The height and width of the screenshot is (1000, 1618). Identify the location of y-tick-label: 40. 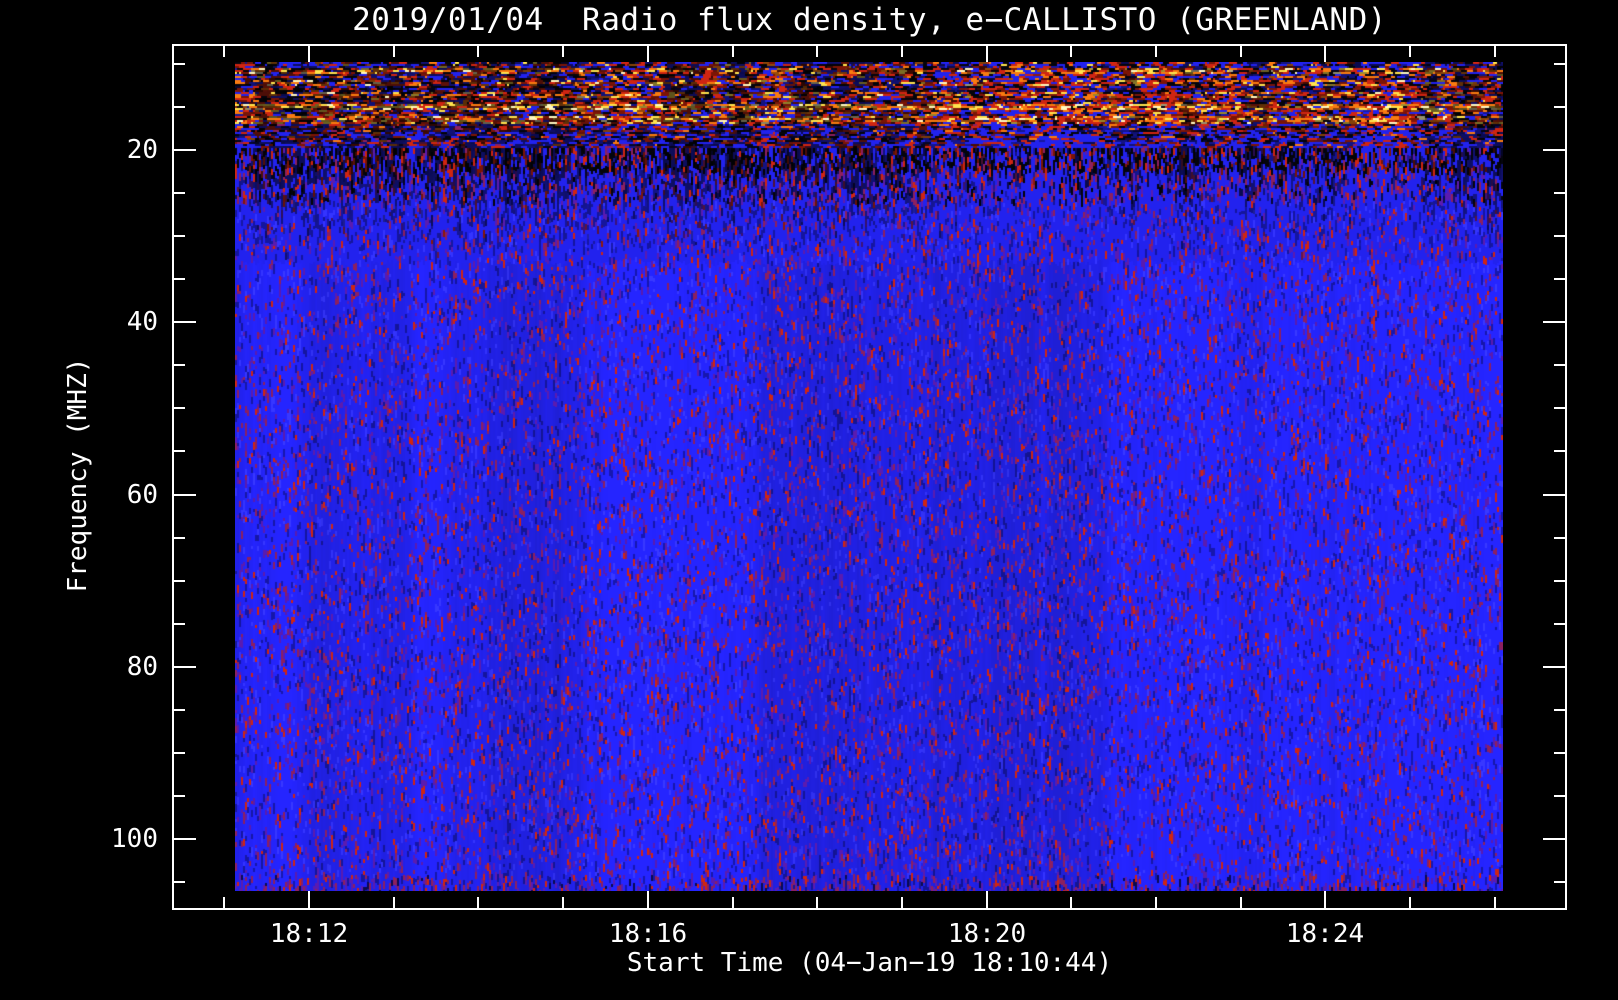
(142, 322).